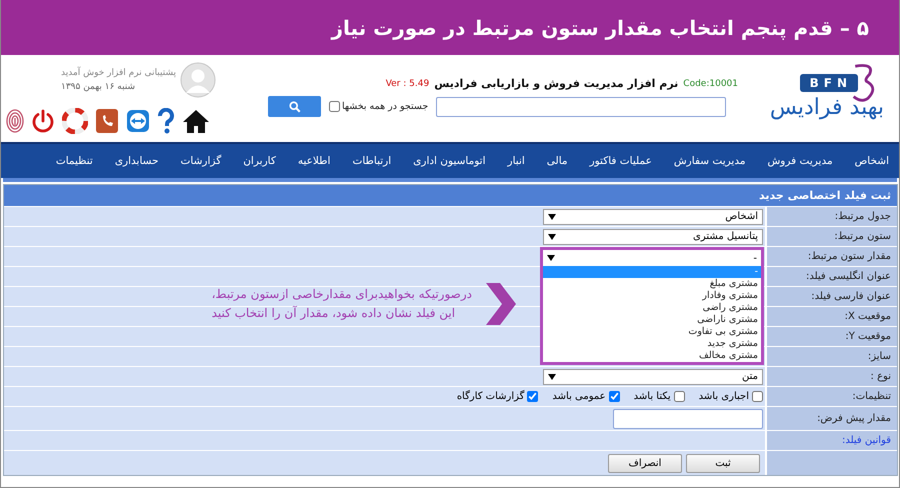 Image resolution: width=900 pixels, height=488 pixels. What do you see at coordinates (385, 106) in the screenshot?
I see `checkbox-label: جستجو در همه بخشها` at bounding box center [385, 106].